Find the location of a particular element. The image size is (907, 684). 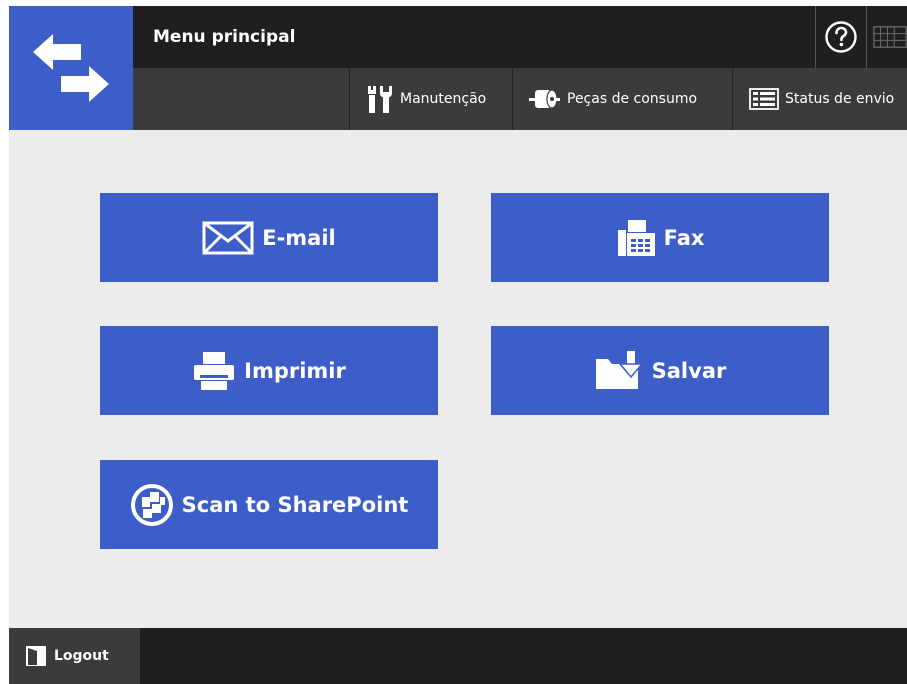

sharepoint-icon is located at coordinates (152, 505).